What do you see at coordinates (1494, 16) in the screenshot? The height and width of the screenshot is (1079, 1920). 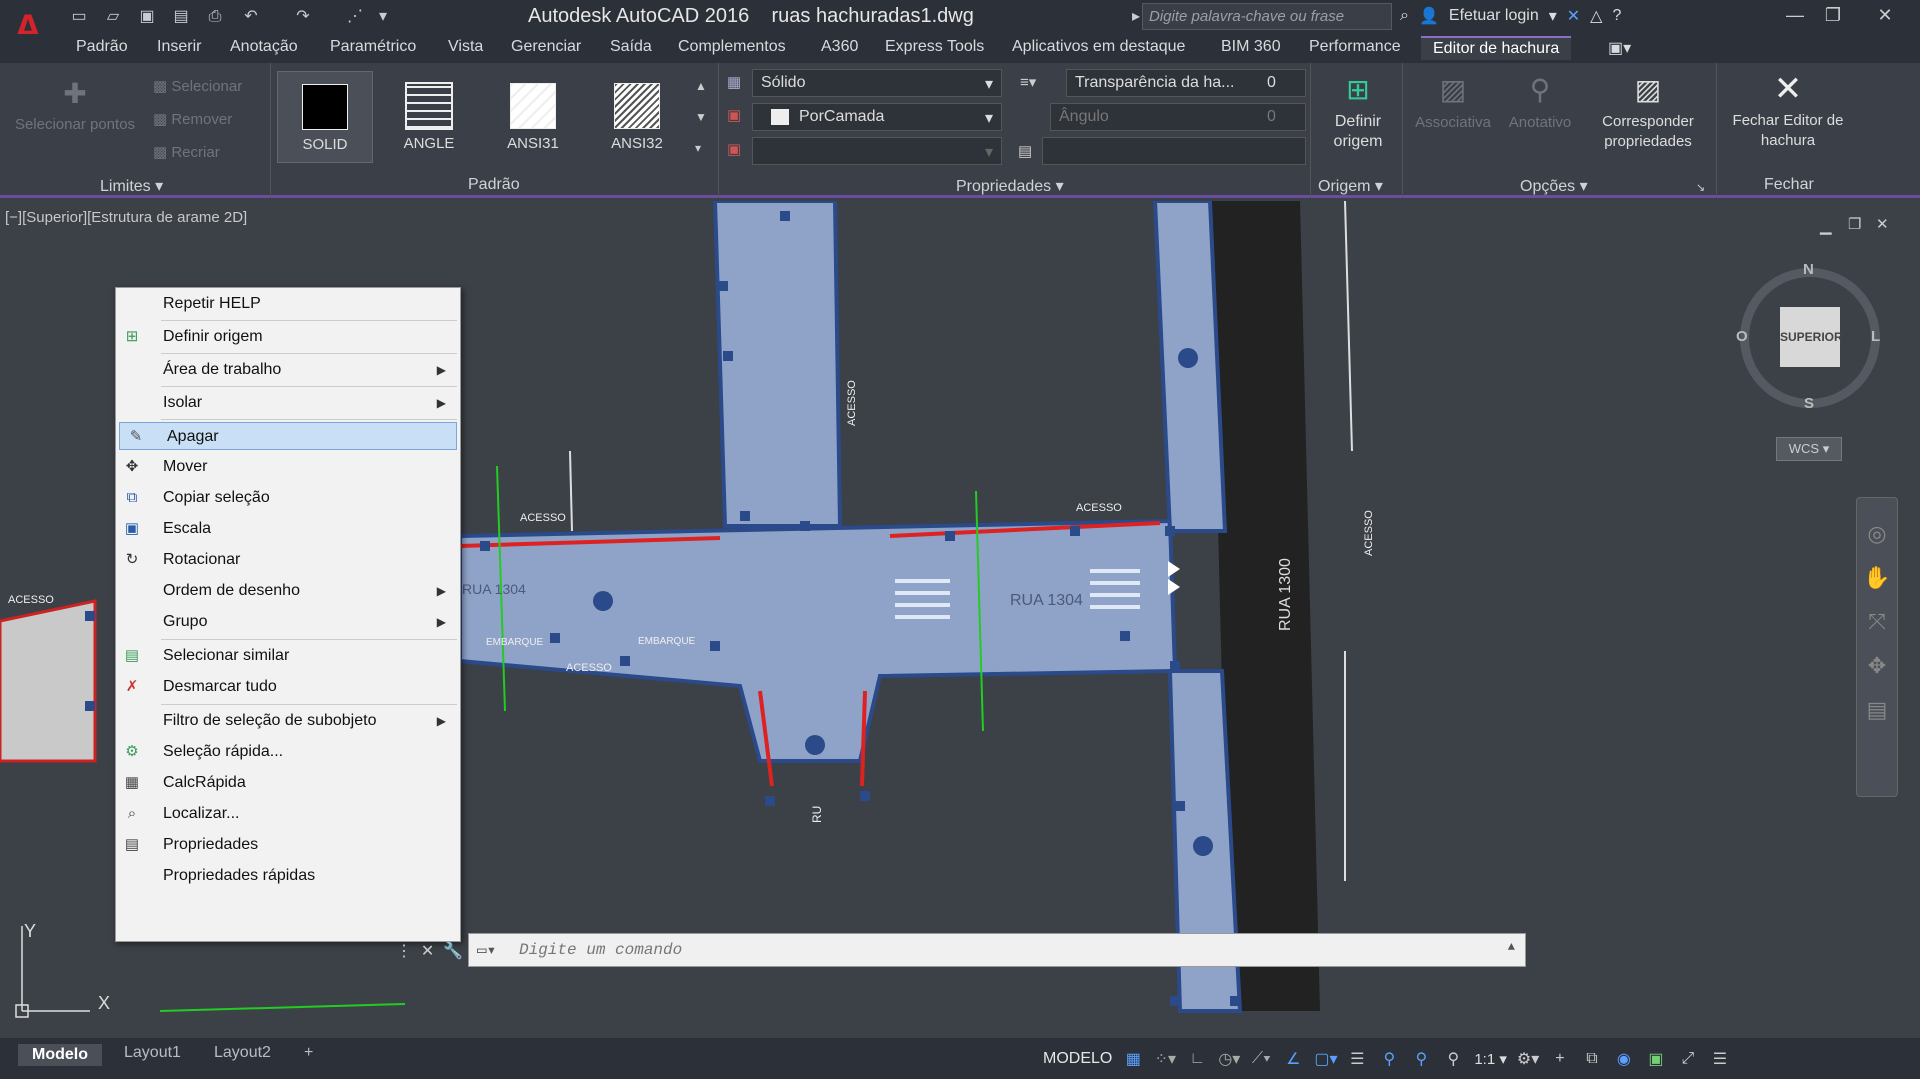 I see `login-button: Efetuar login` at bounding box center [1494, 16].